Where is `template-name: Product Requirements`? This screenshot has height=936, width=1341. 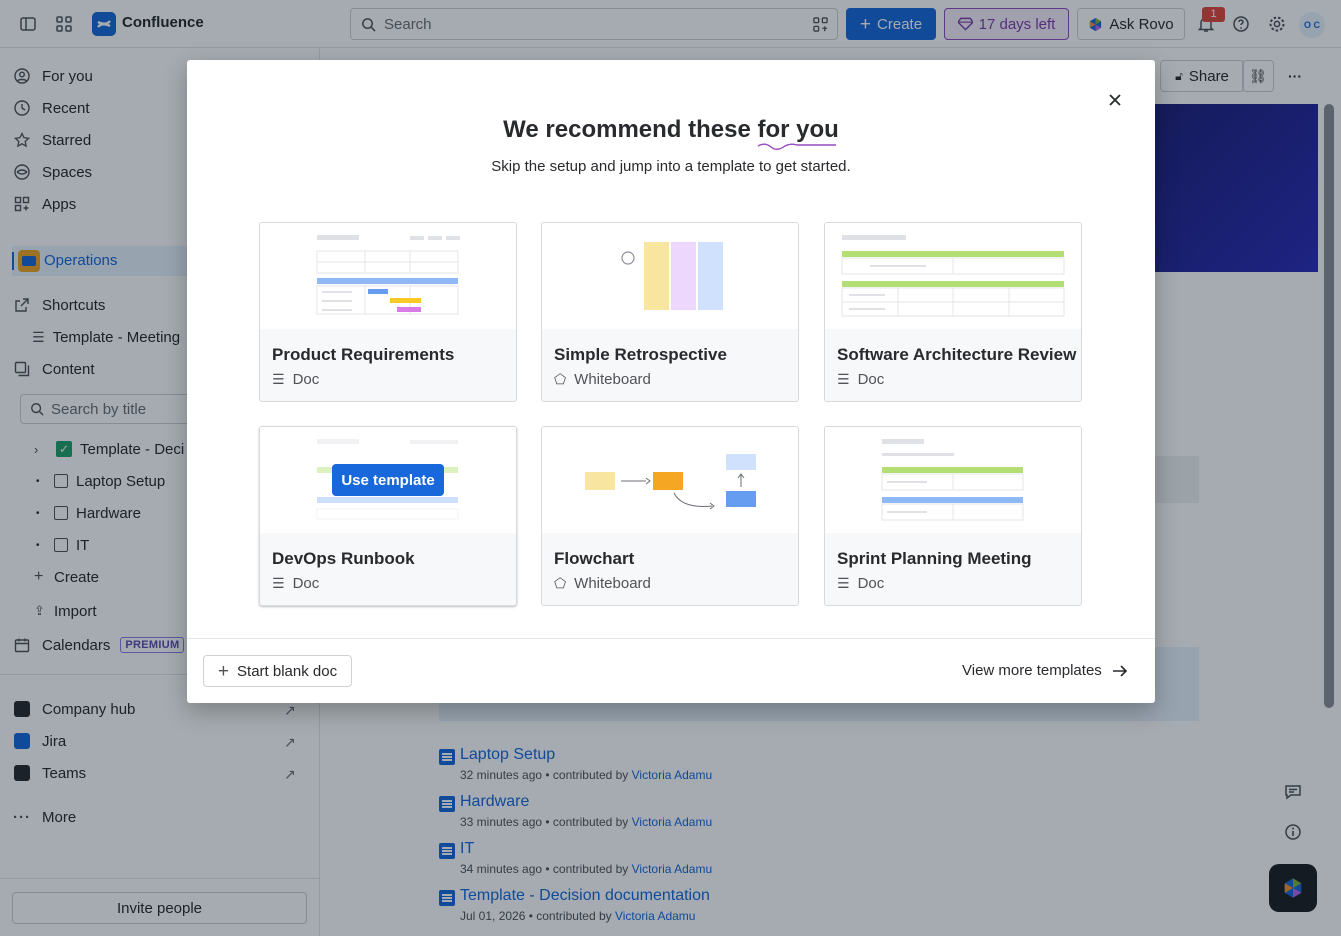 template-name: Product Requirements is located at coordinates (363, 354).